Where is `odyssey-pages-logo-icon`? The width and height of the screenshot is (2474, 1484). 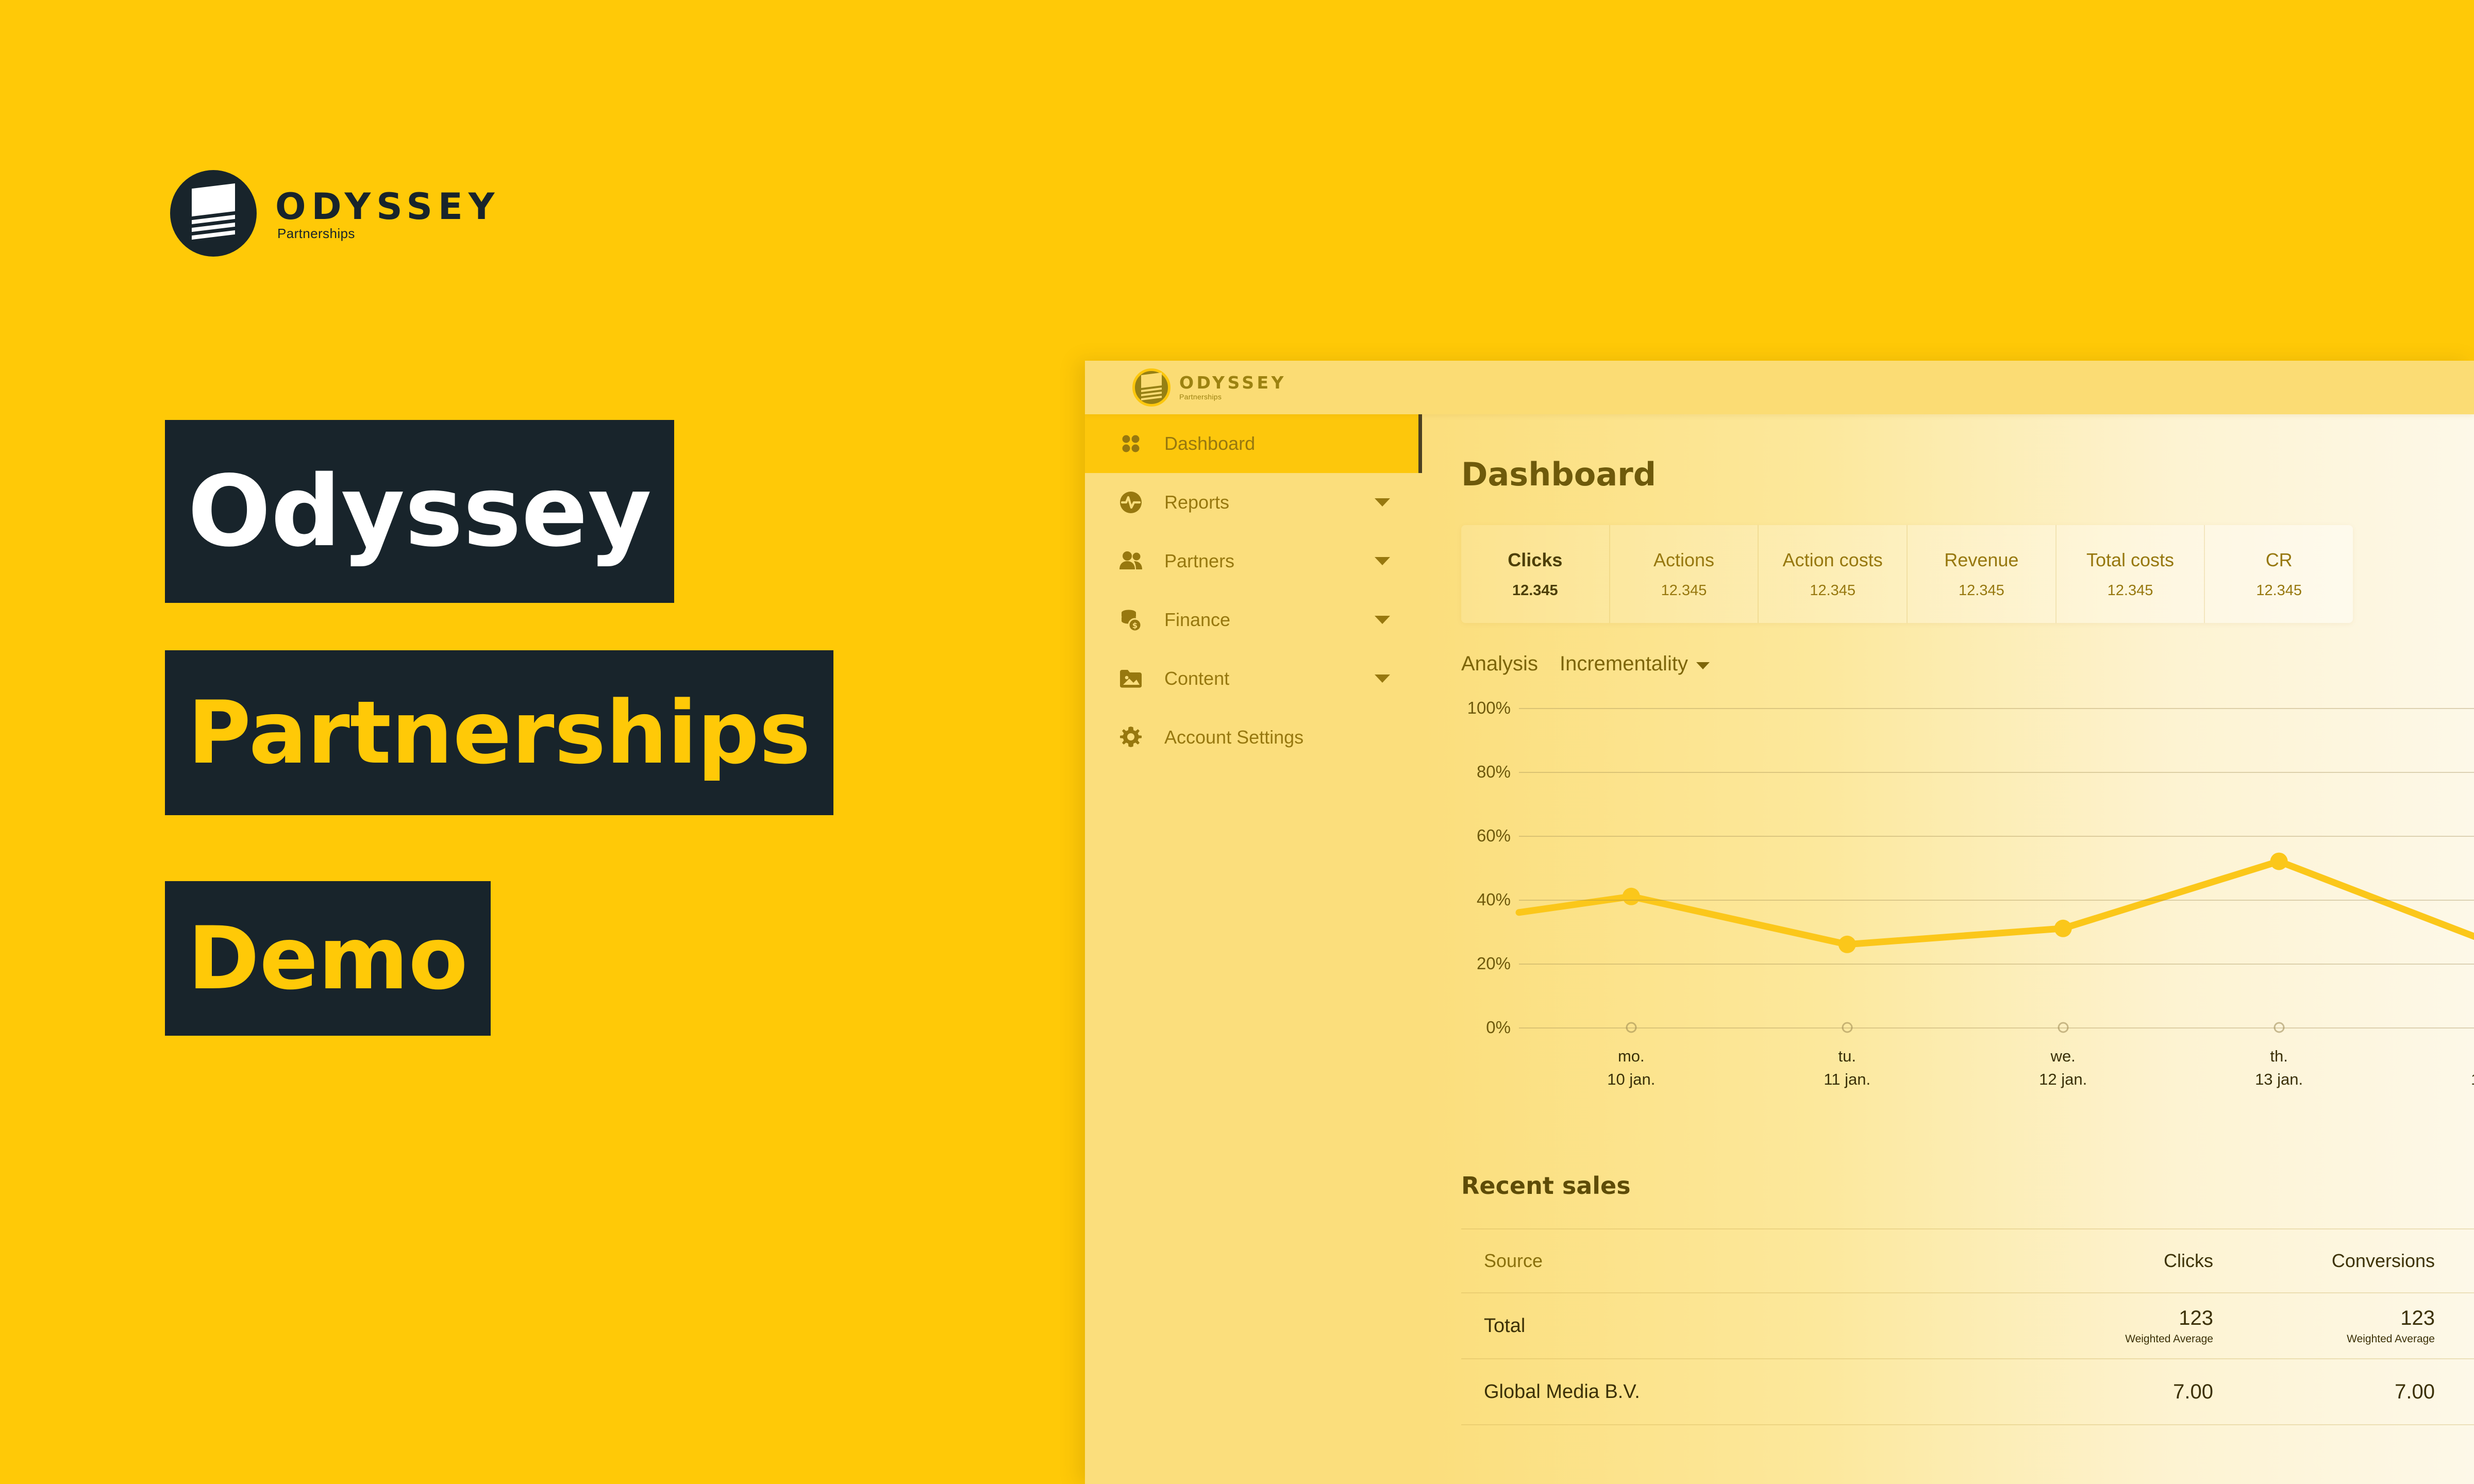 odyssey-pages-logo-icon is located at coordinates (213, 213).